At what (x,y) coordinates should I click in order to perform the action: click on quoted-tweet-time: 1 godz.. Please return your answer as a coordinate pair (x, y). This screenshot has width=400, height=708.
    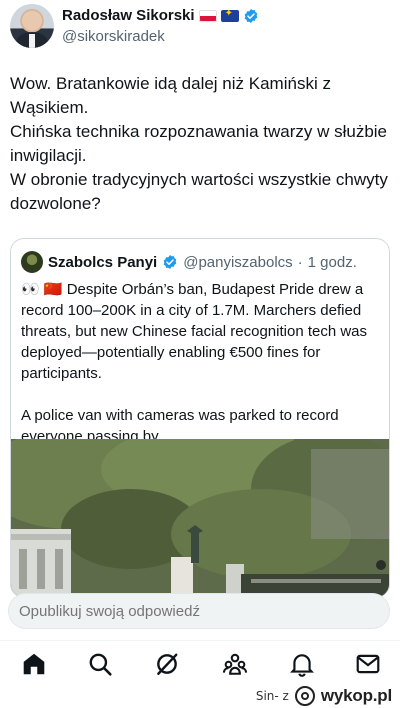
    Looking at the image, I should click on (332, 262).